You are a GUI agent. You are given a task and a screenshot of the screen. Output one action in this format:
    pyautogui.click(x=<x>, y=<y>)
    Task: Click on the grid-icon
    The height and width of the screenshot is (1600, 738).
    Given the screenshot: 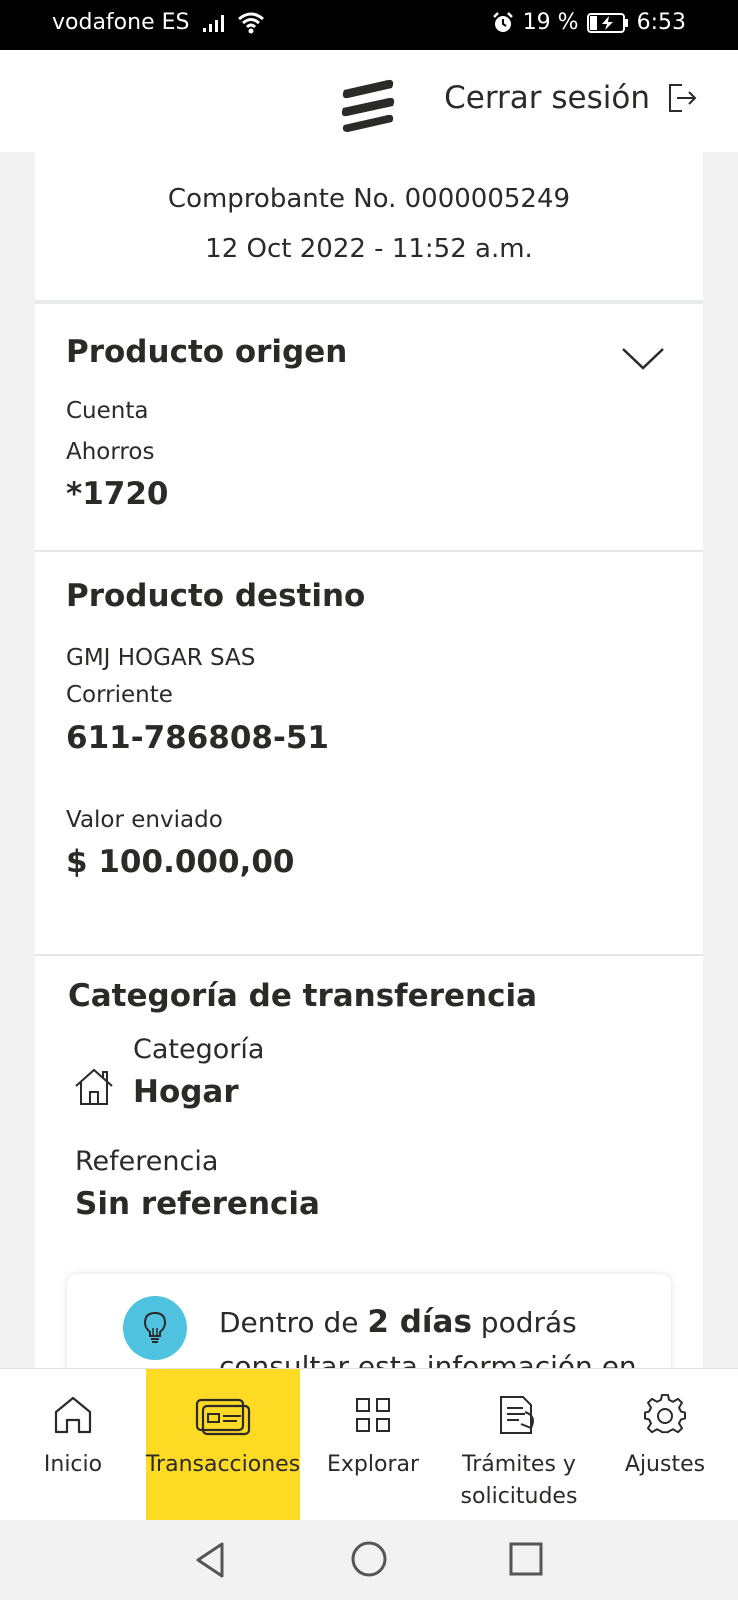 What is the action you would take?
    pyautogui.click(x=373, y=1415)
    